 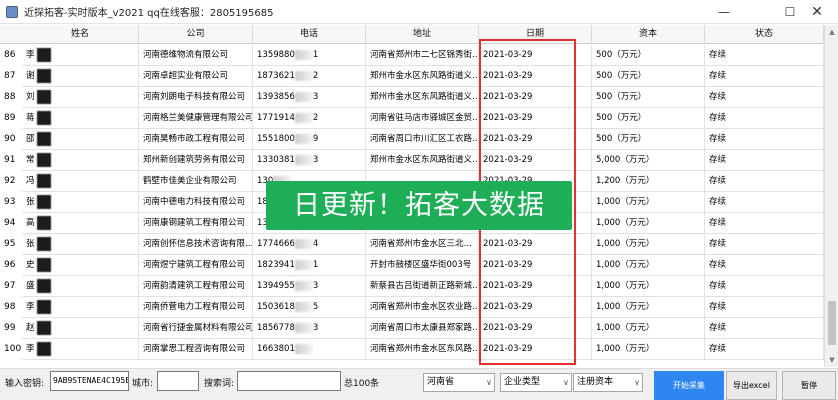 I want to click on cell-name: 邵, so click(x=80, y=139).